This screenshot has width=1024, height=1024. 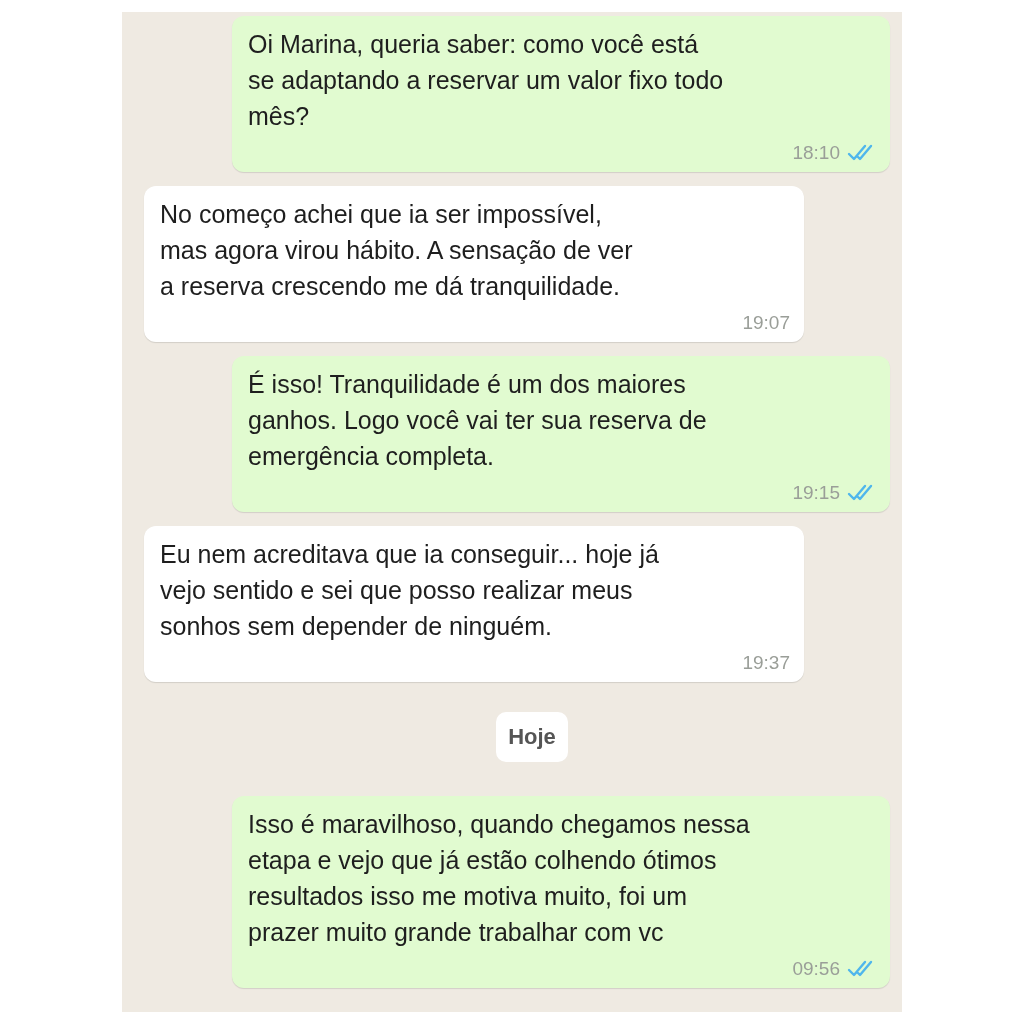 What do you see at coordinates (816, 493) in the screenshot?
I see `message-time: 19:15` at bounding box center [816, 493].